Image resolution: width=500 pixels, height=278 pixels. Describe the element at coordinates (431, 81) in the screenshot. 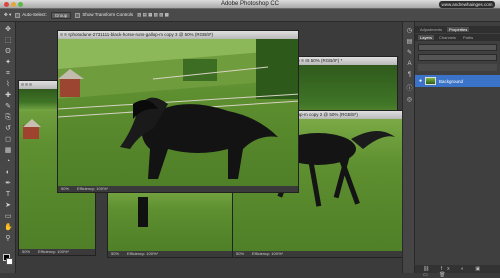

I see `layer-thumbnail` at that location.